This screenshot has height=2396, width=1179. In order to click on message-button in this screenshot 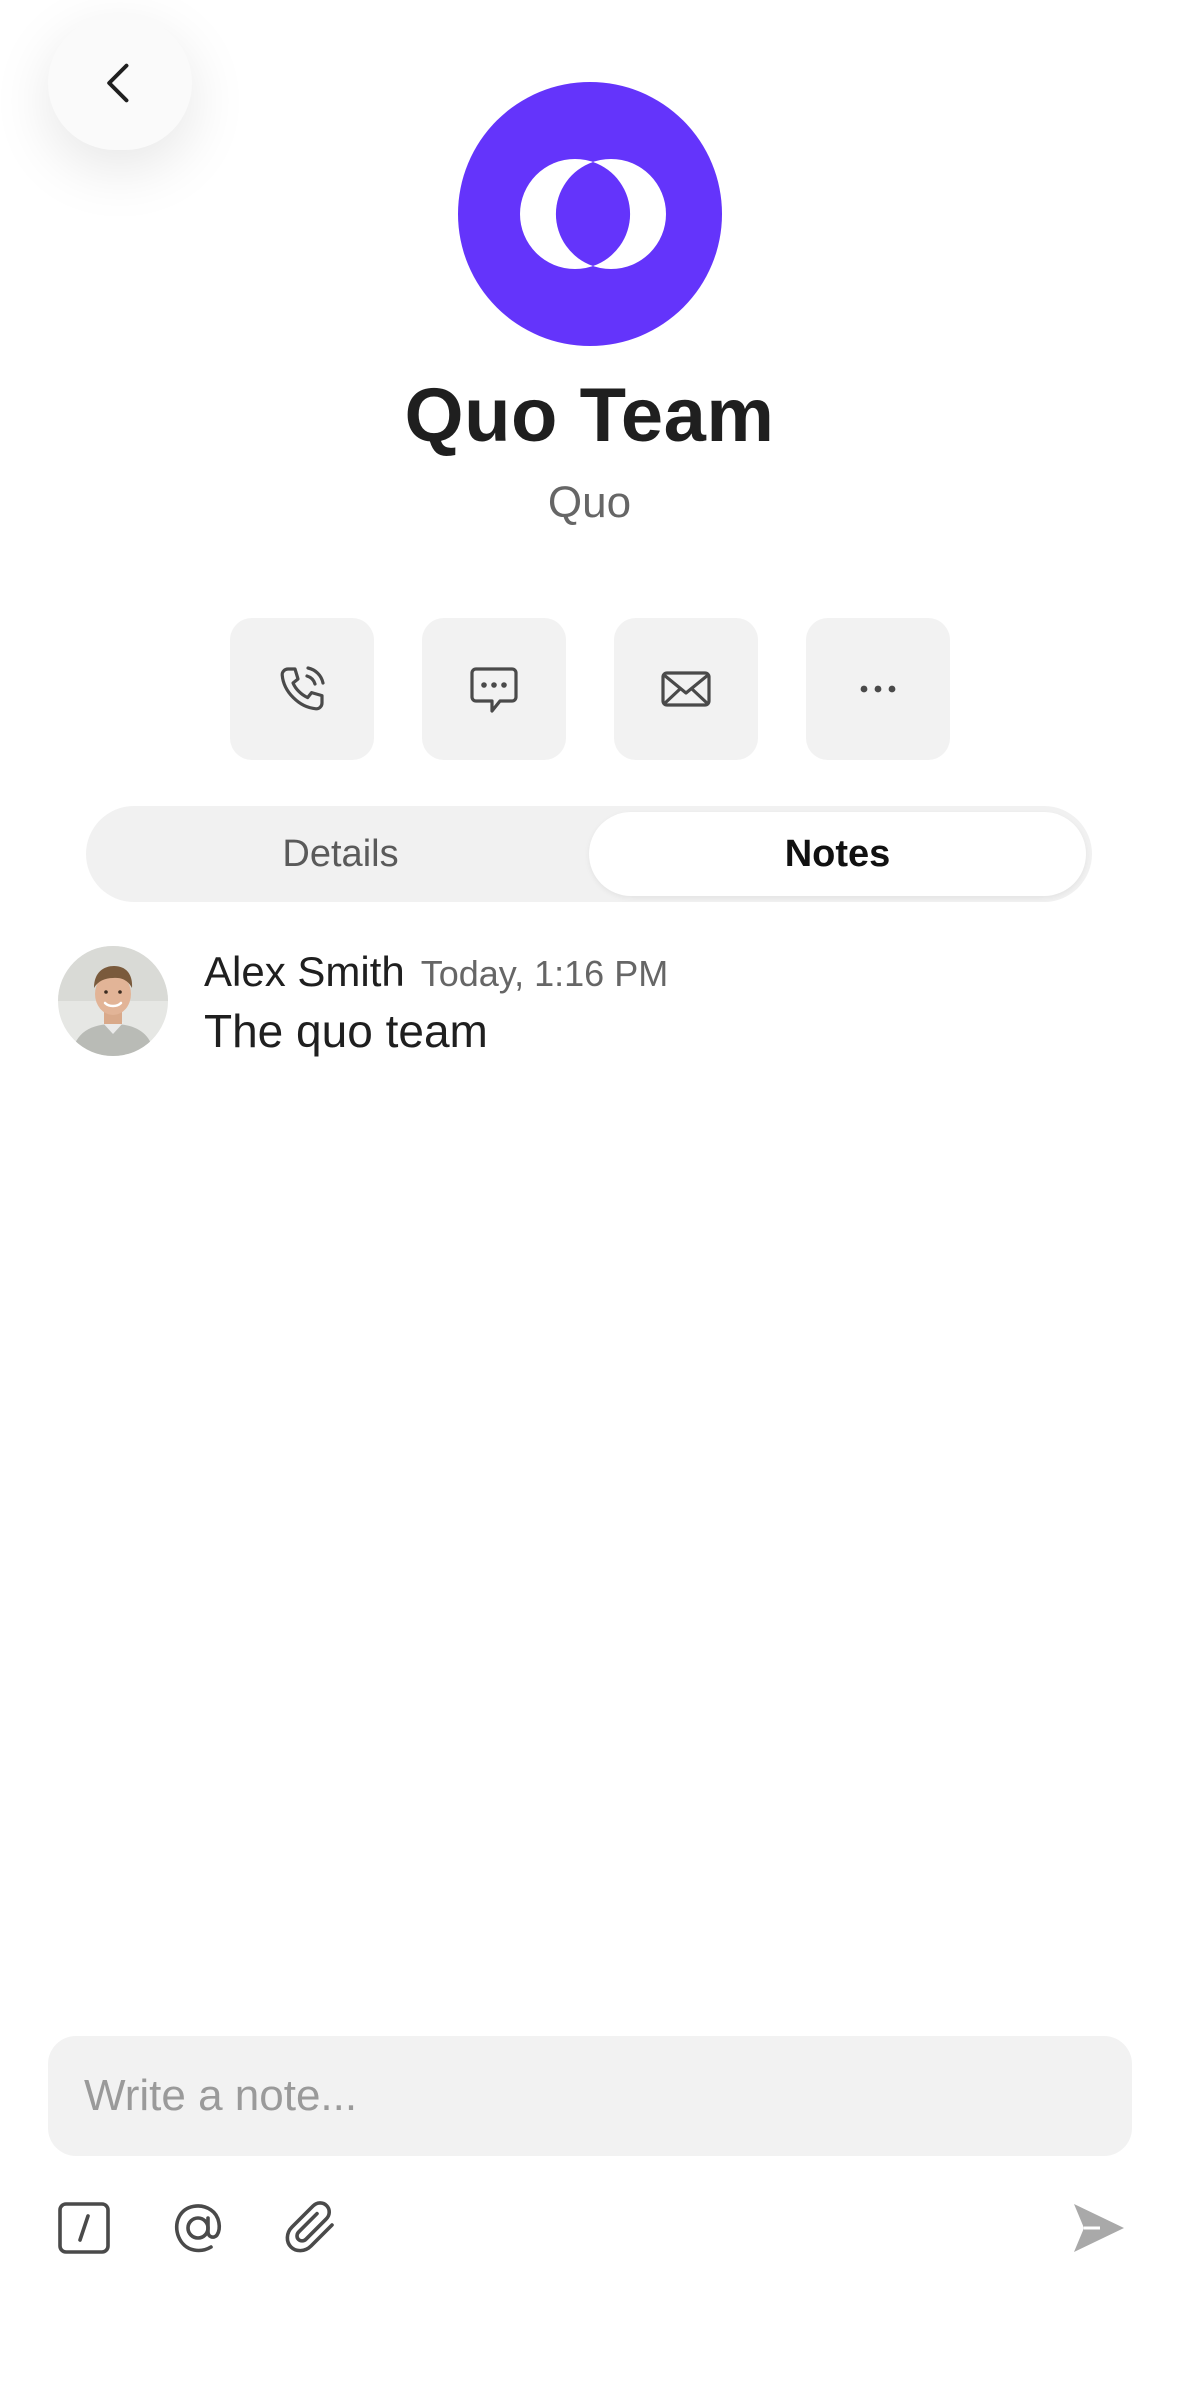, I will do `click(494, 689)`.